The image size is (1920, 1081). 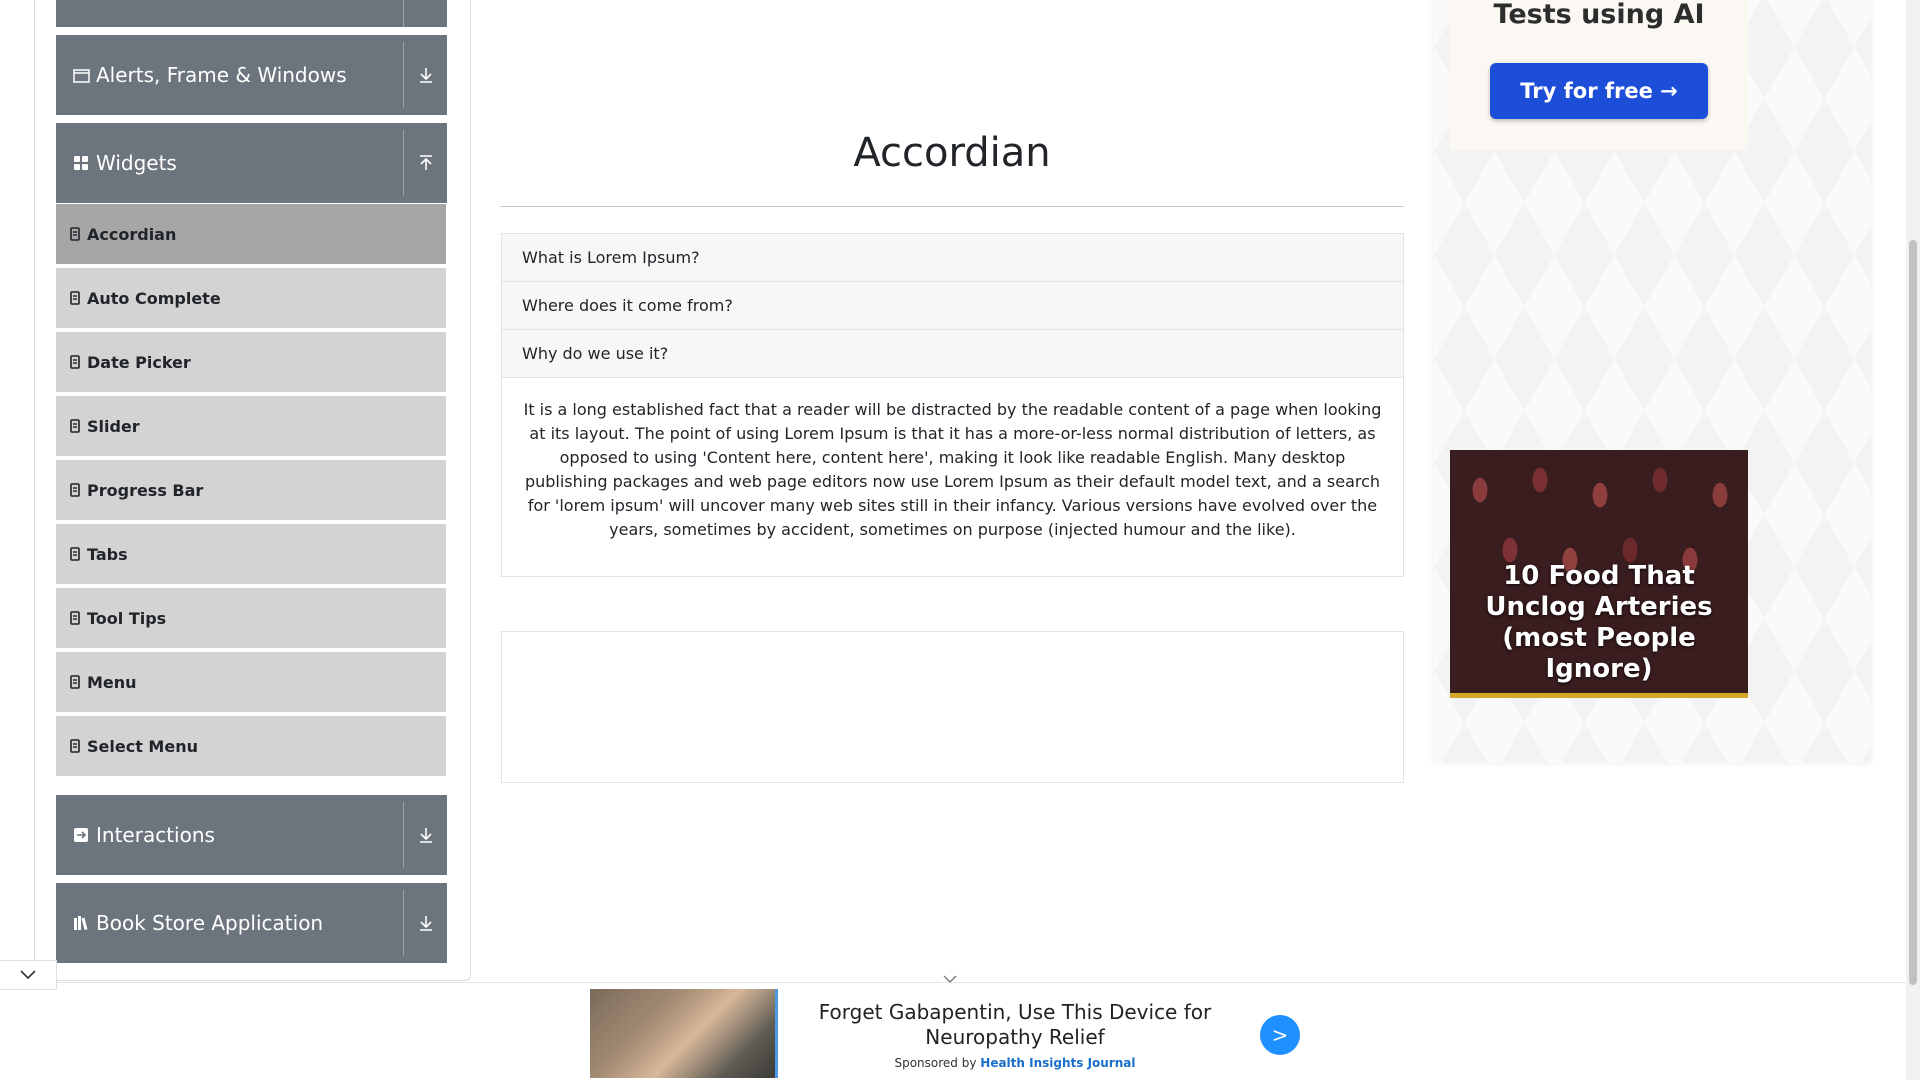 I want to click on sidebar-item-label: Menu, so click(x=112, y=682).